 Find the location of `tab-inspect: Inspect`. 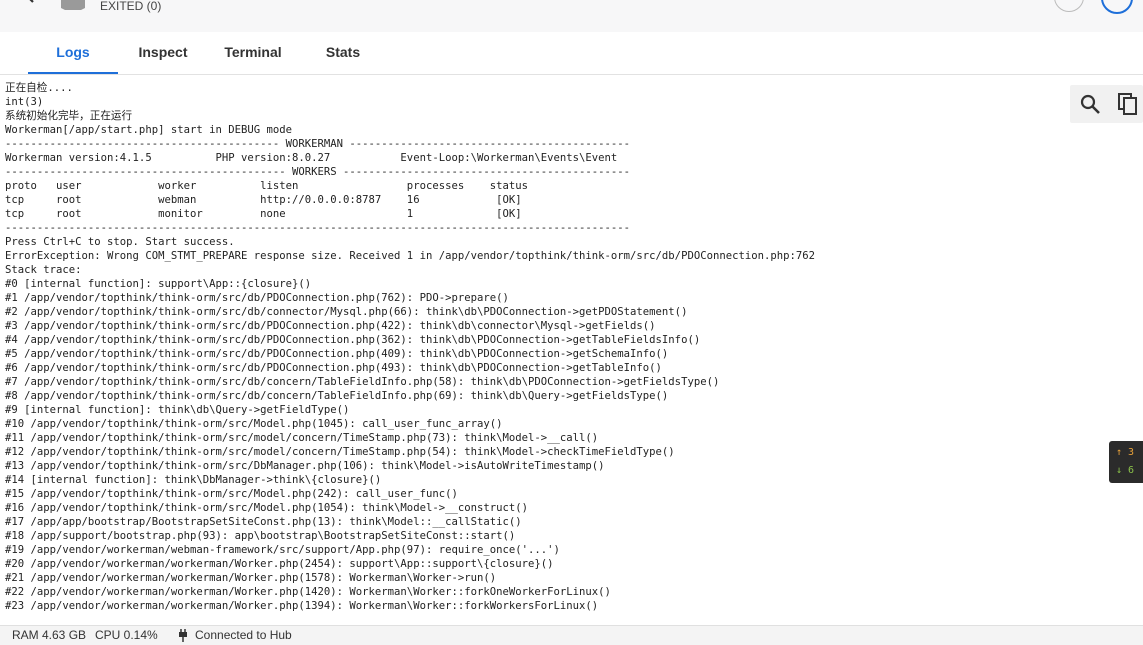

tab-inspect: Inspect is located at coordinates (163, 53).